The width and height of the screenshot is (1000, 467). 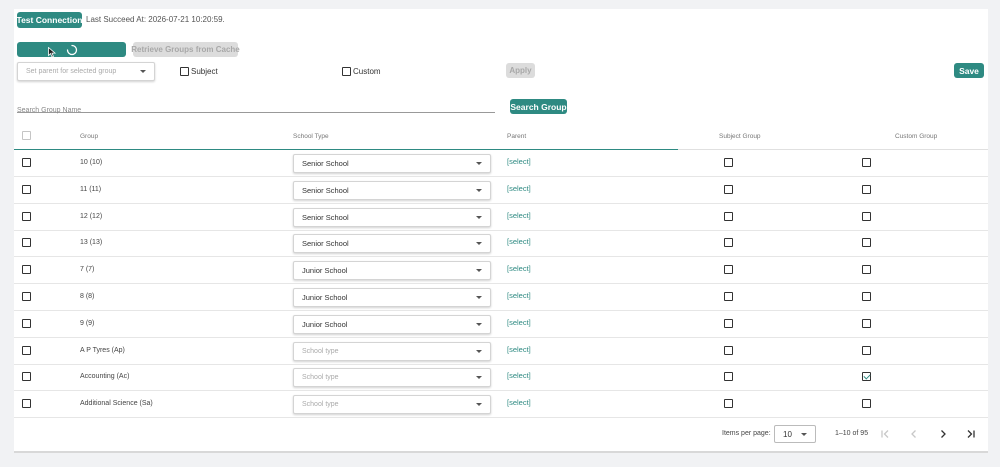 What do you see at coordinates (87, 296) in the screenshot?
I see `group-name: 8 (8)` at bounding box center [87, 296].